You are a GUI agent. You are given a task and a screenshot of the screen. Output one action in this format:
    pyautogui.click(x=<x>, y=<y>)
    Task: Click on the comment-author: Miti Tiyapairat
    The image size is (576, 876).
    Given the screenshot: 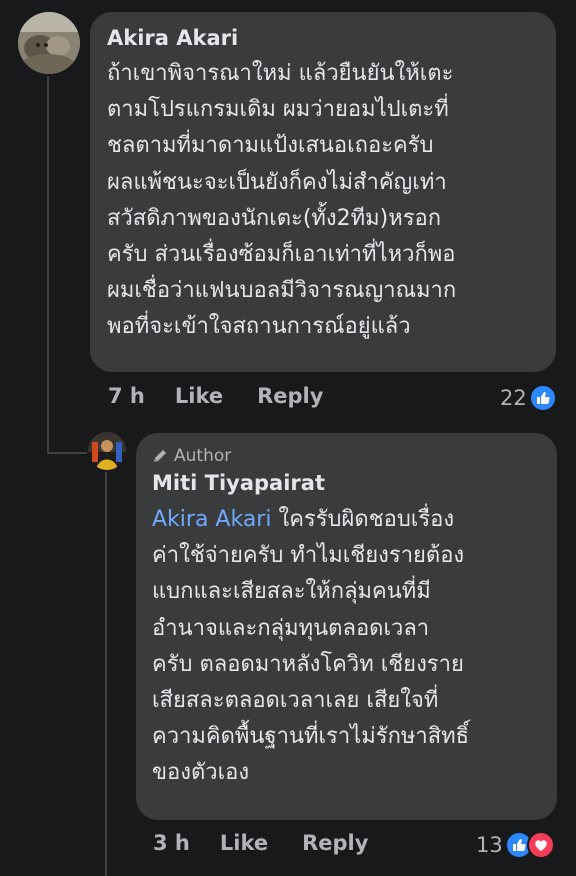 What is the action you would take?
    pyautogui.click(x=346, y=483)
    